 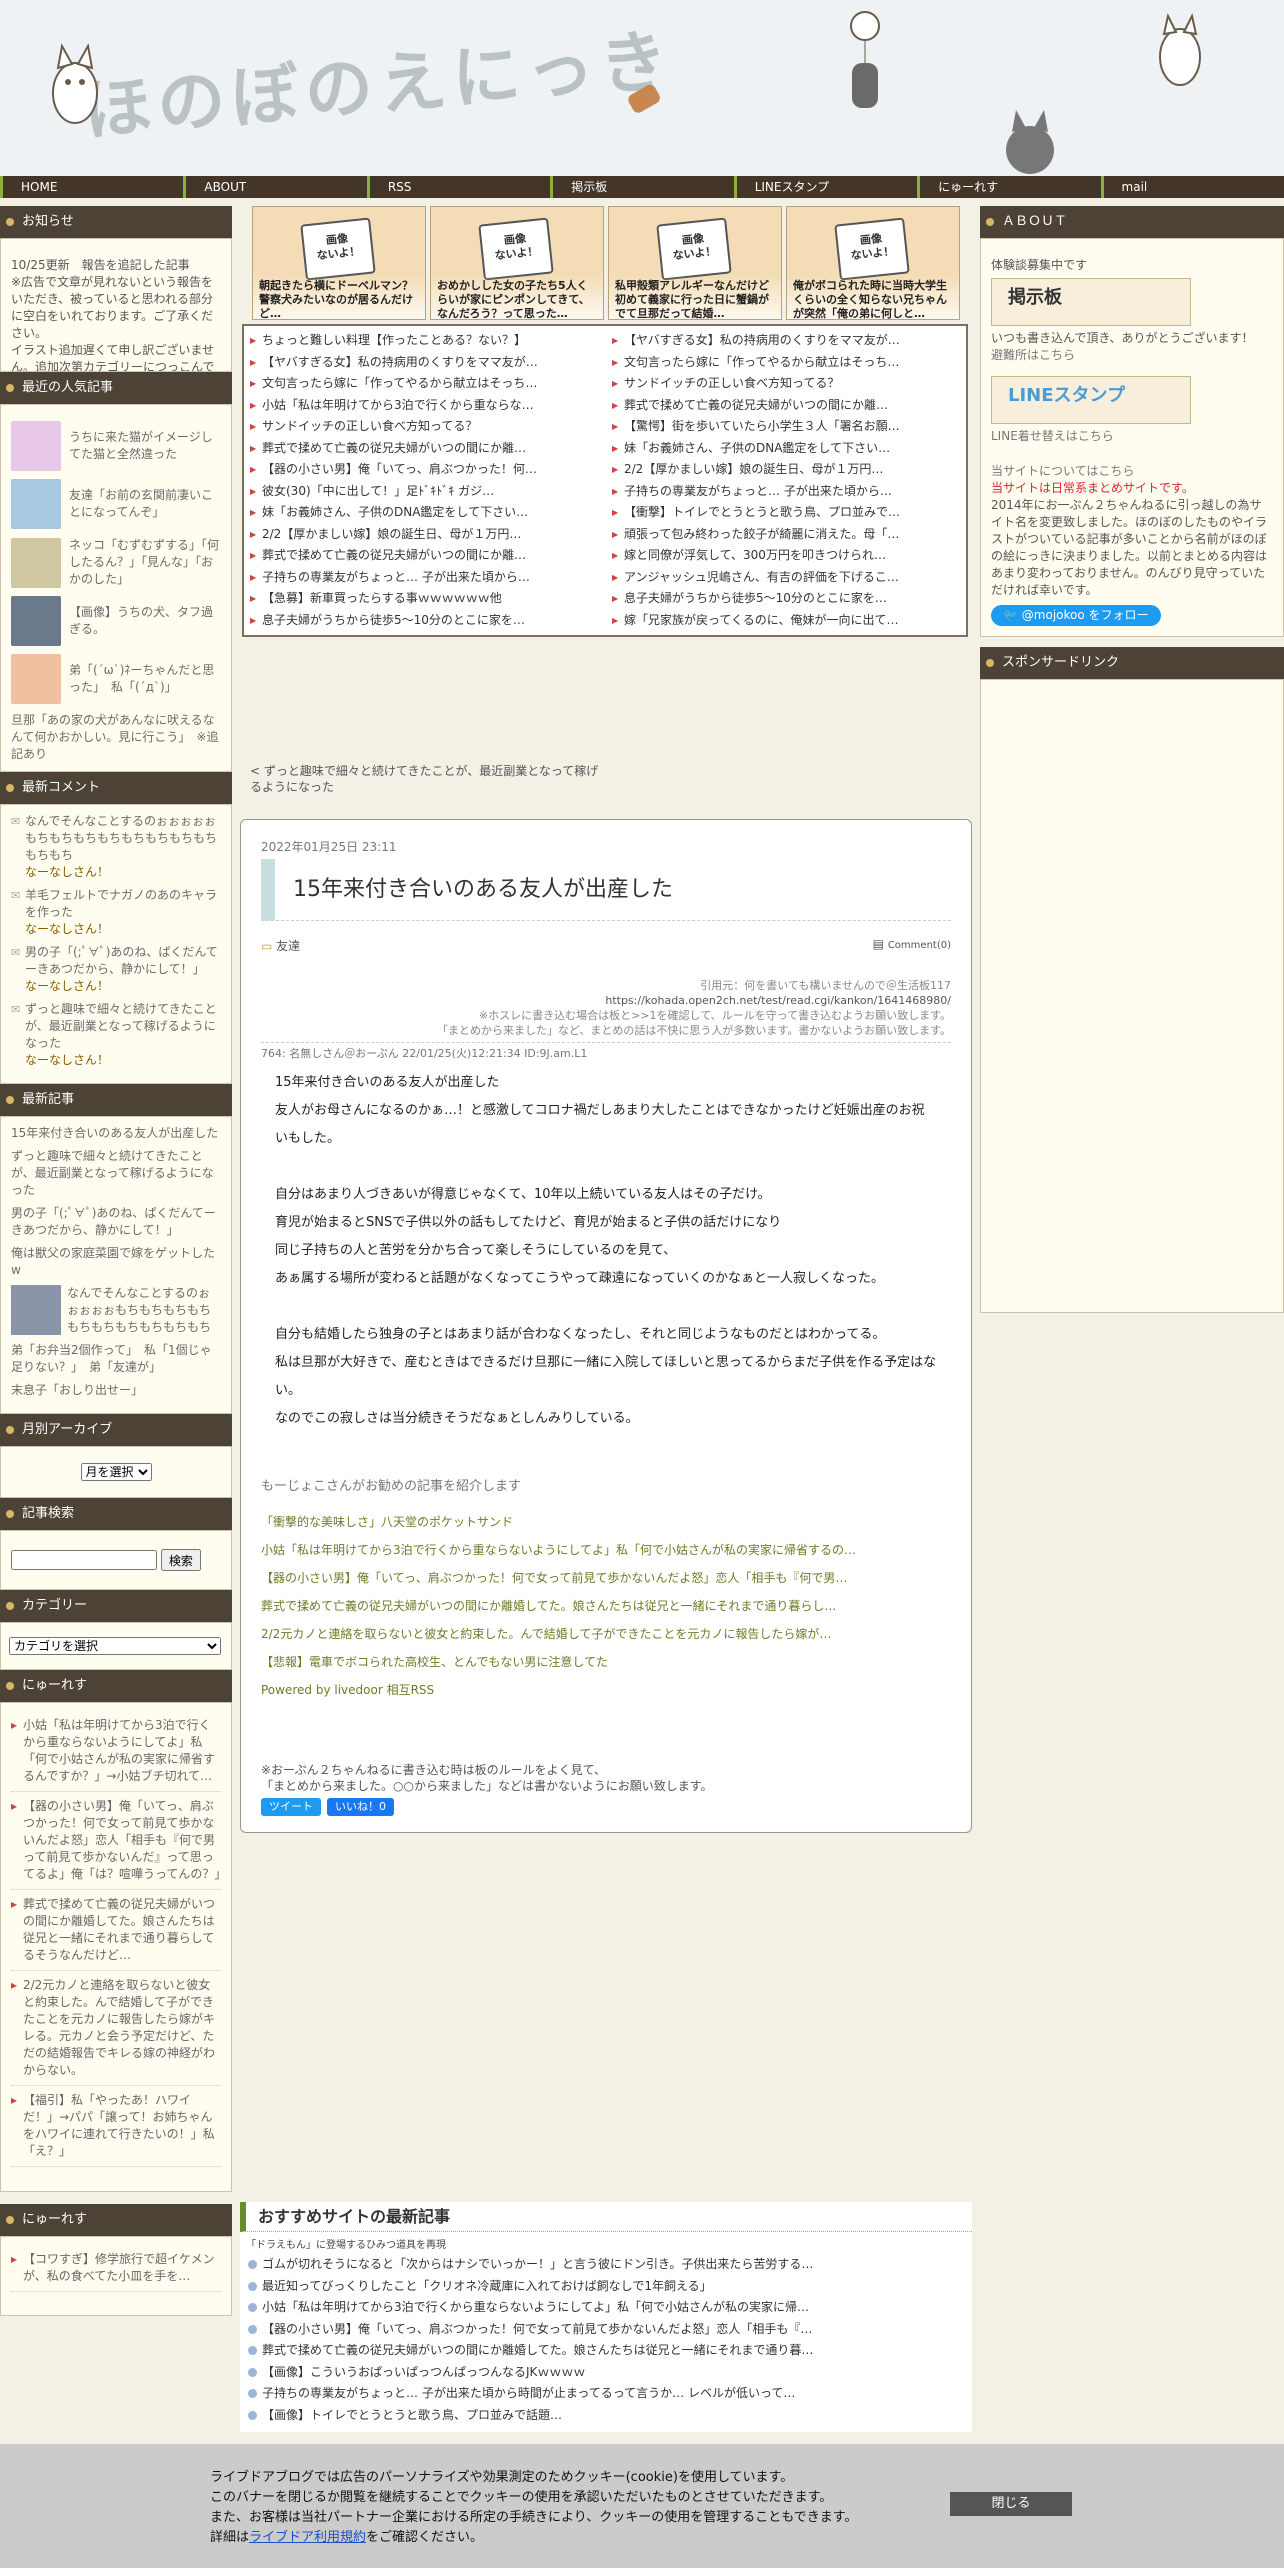 What do you see at coordinates (116, 1026) in the screenshot?
I see `comment-article-link: ずっと趣味で細々と続けてきたことが、最近副業となって稼げるようになった` at bounding box center [116, 1026].